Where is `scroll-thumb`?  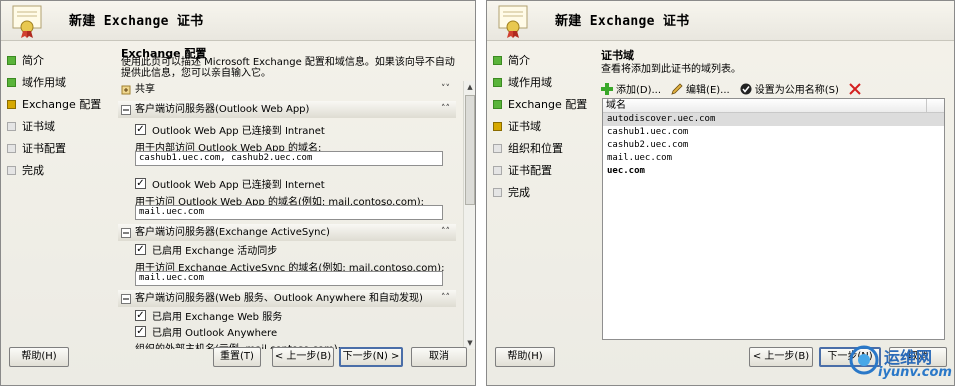
scroll-thumb is located at coordinates (470, 150).